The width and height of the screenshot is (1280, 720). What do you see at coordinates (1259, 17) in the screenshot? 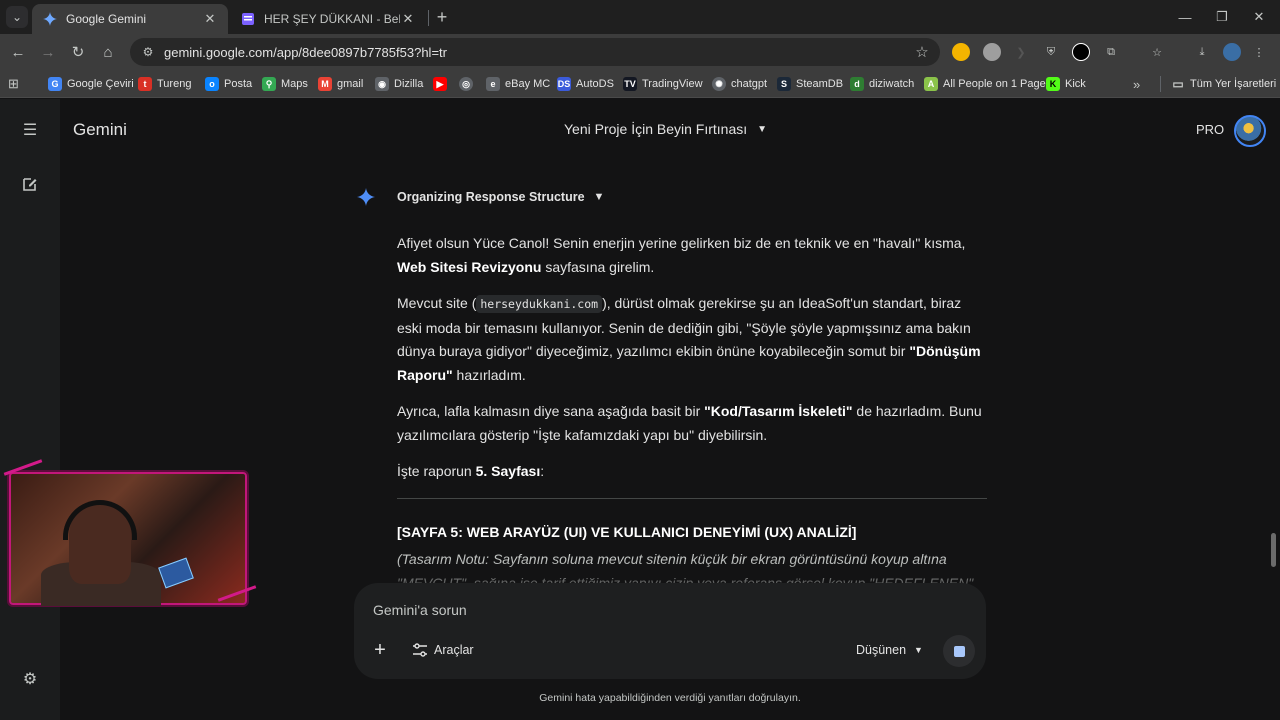
I see `close-window-icon: ✕` at bounding box center [1259, 17].